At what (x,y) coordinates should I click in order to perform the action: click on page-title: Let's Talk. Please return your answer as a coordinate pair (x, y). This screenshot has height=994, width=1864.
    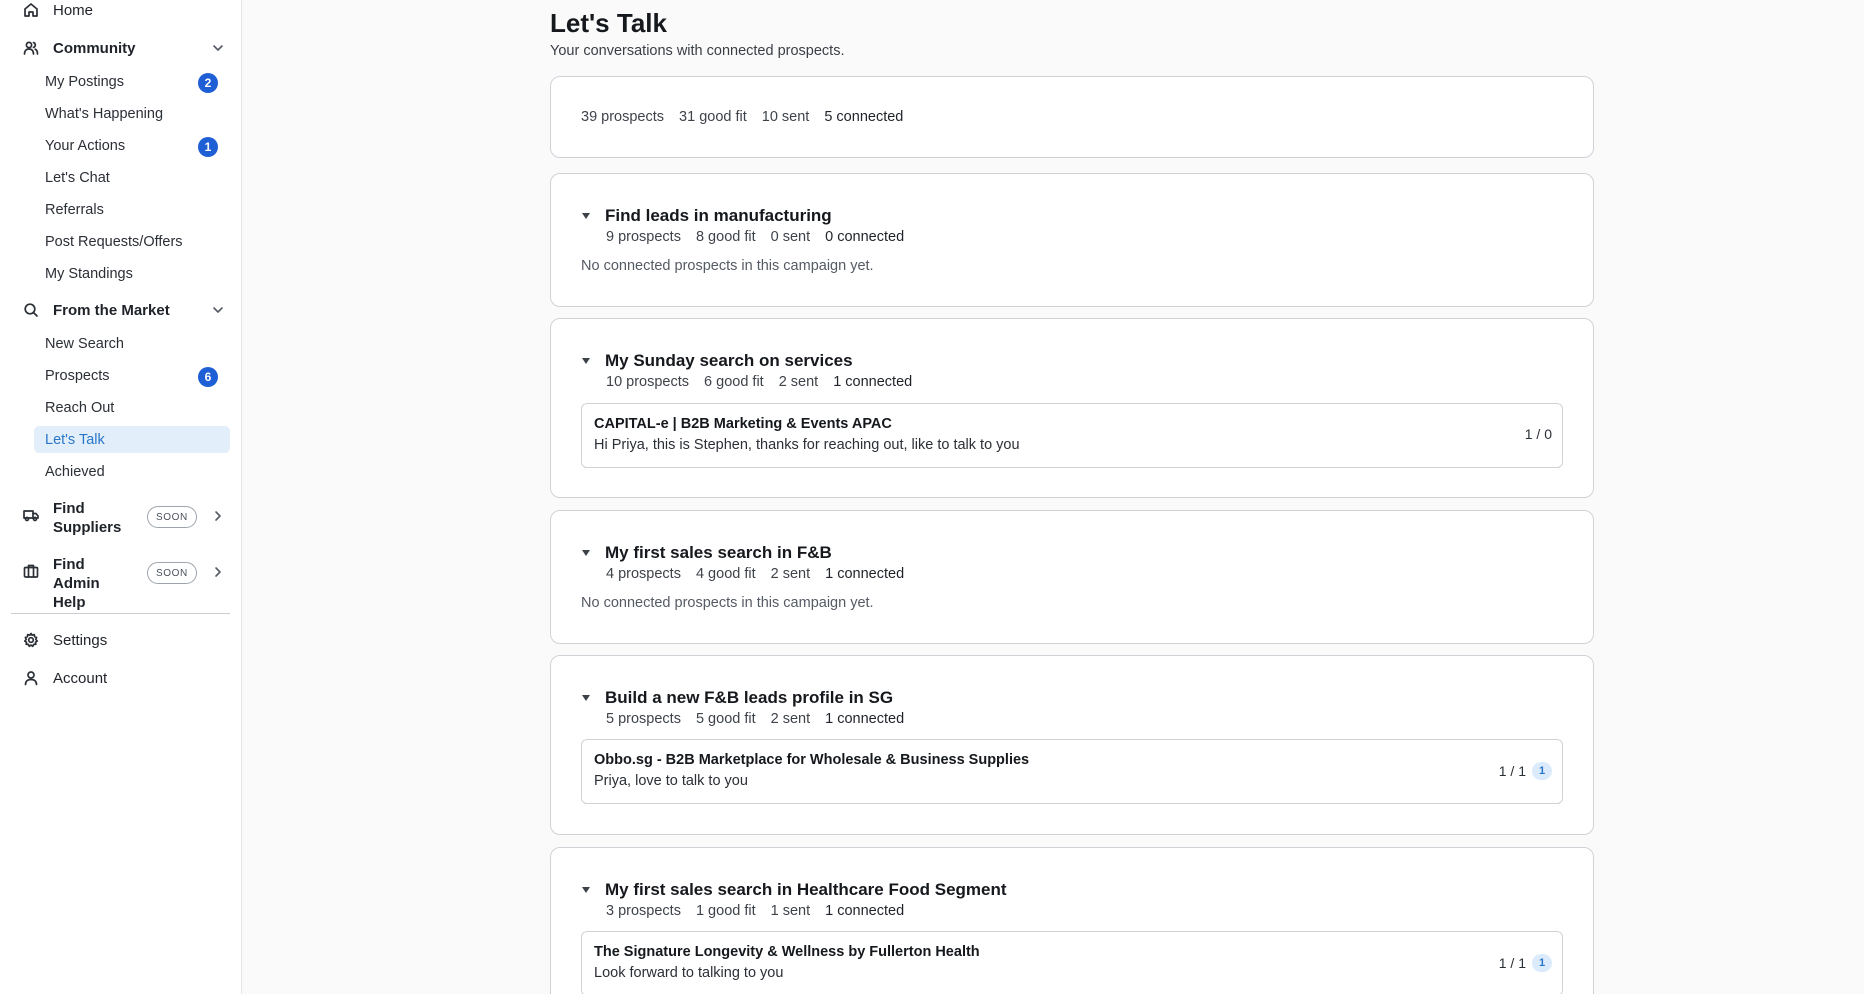
    Looking at the image, I should click on (608, 23).